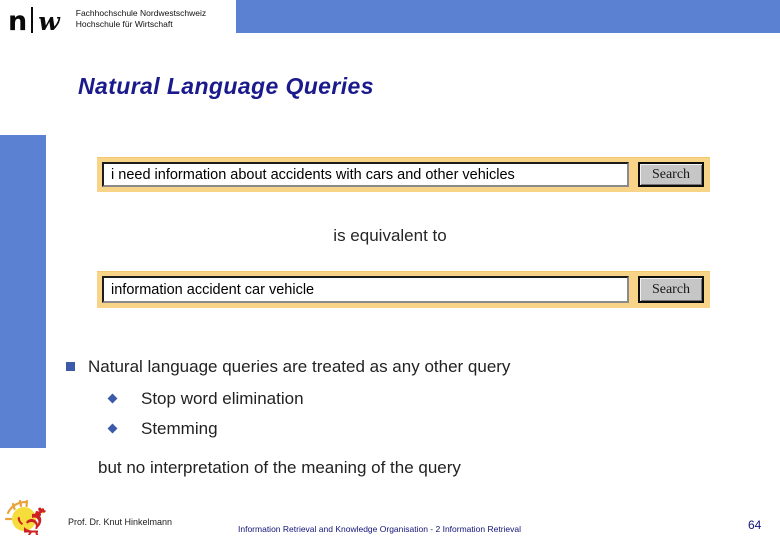 Image resolution: width=780 pixels, height=542 pixels. I want to click on search-example-2: information accident car vehicle Search, so click(403, 289).